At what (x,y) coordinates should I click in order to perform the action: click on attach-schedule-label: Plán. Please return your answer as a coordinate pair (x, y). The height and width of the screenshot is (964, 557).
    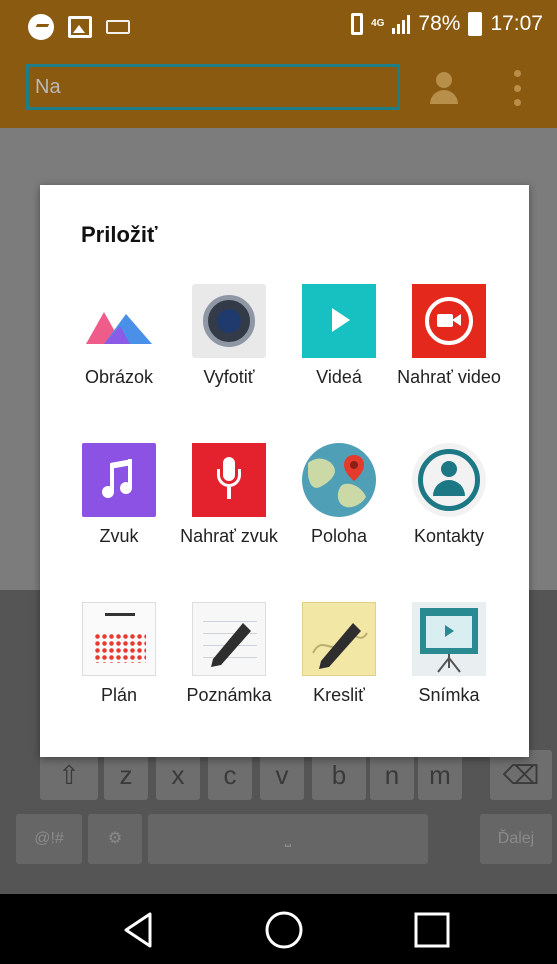
    Looking at the image, I should click on (119, 695).